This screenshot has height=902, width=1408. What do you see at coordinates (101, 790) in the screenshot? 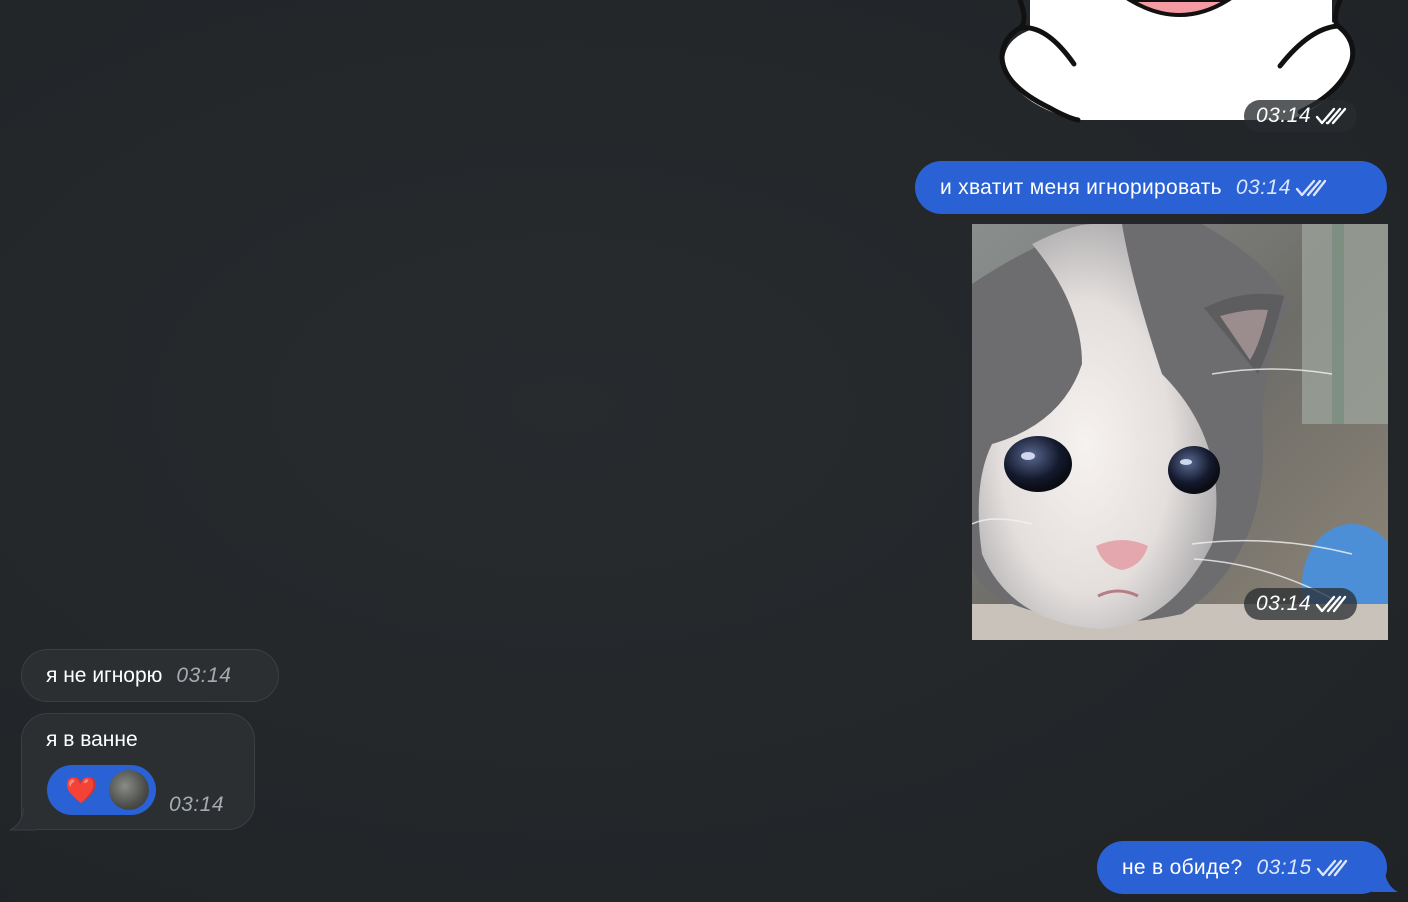
I see `reaction-pill: ❤️` at bounding box center [101, 790].